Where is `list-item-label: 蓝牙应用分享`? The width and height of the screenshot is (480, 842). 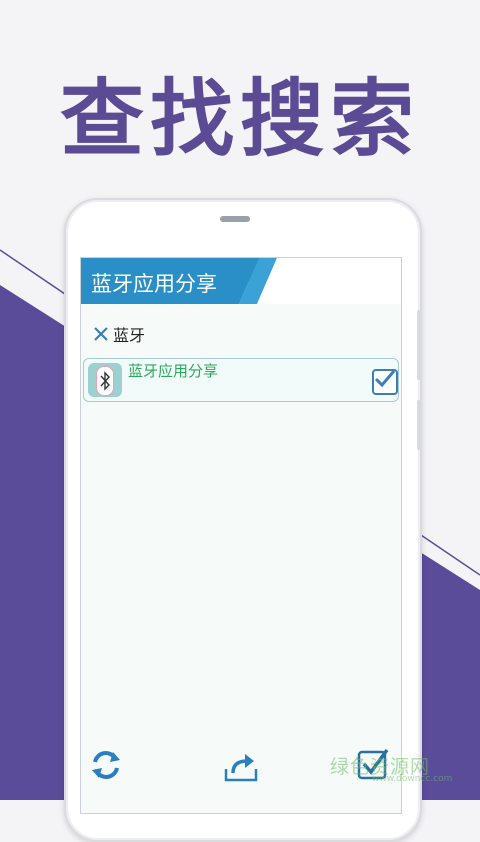
list-item-label: 蓝牙应用分享 is located at coordinates (173, 371).